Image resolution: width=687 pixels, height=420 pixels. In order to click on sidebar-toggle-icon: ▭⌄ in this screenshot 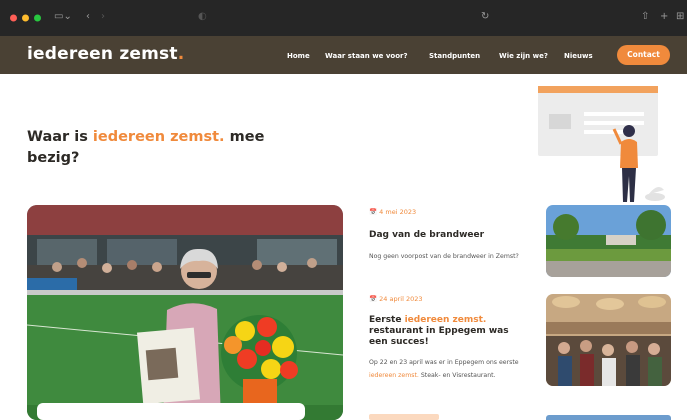, I will do `click(63, 17)`.